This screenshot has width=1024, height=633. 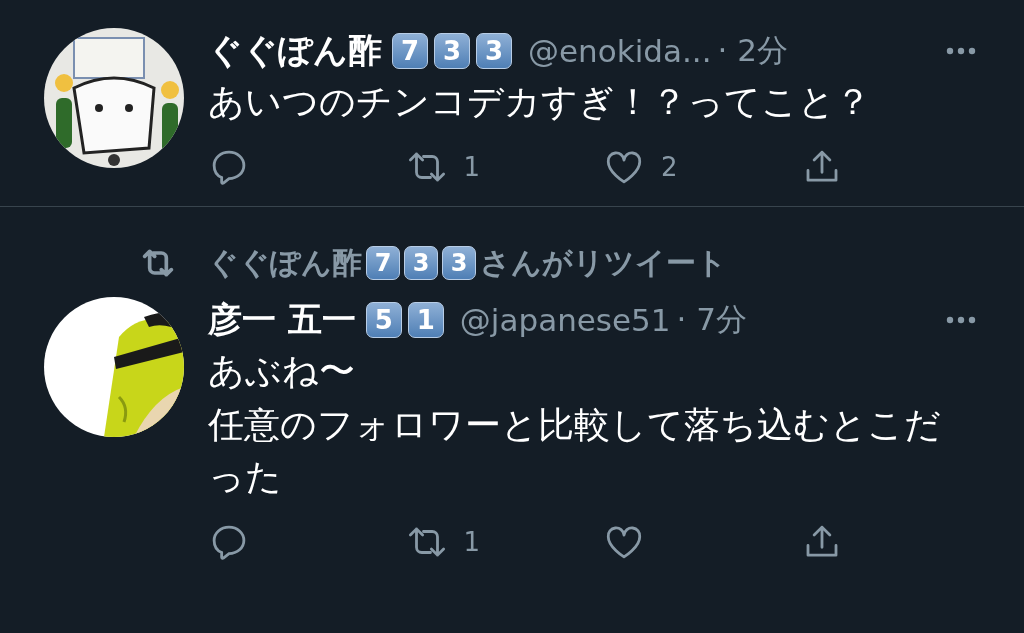 What do you see at coordinates (565, 320) in the screenshot?
I see `user-handle: @japanese51` at bounding box center [565, 320].